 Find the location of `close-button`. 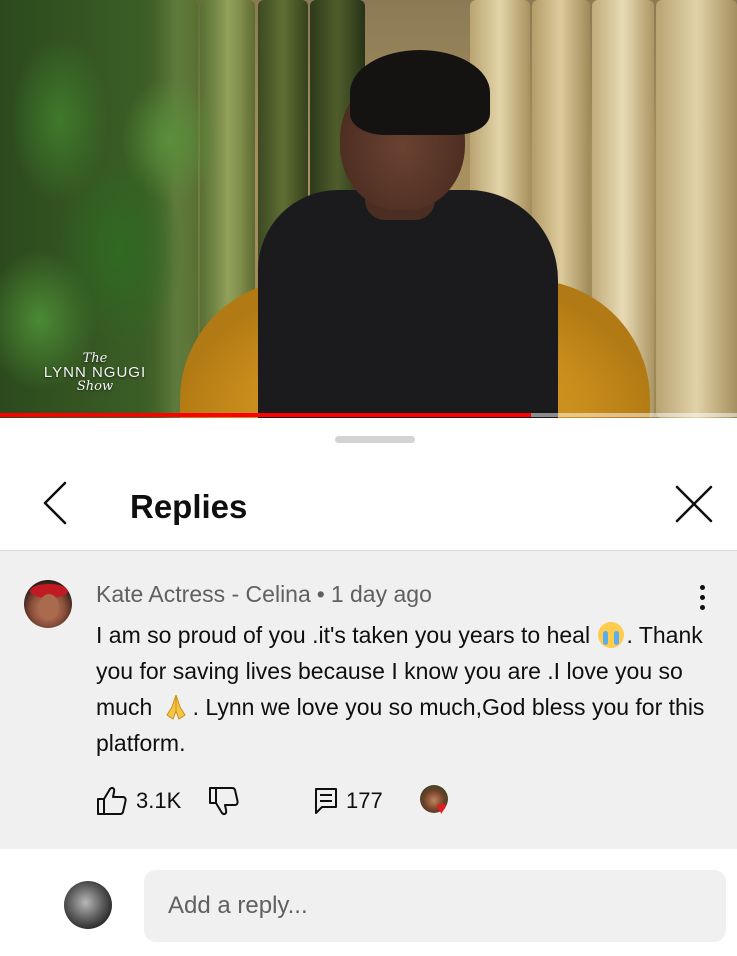

close-button is located at coordinates (694, 504).